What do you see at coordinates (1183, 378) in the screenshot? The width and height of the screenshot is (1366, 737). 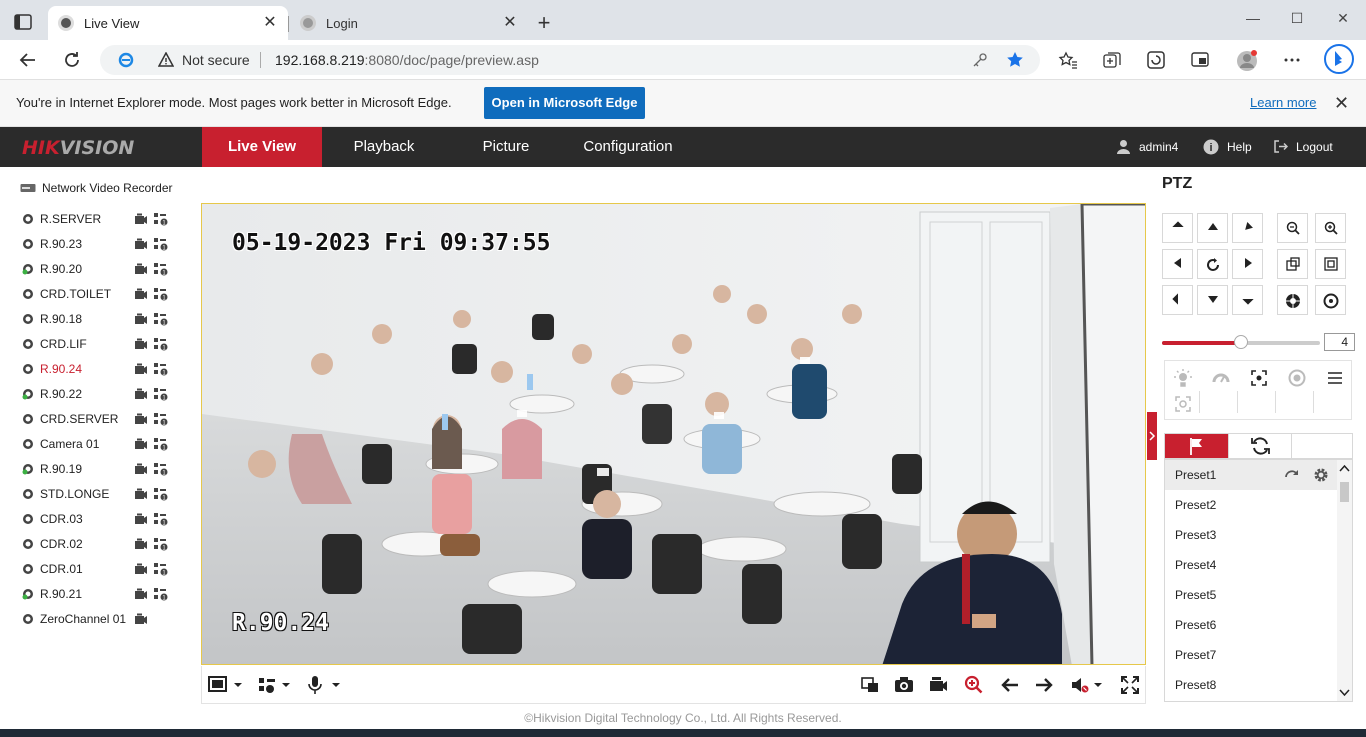 I see `light-icon` at bounding box center [1183, 378].